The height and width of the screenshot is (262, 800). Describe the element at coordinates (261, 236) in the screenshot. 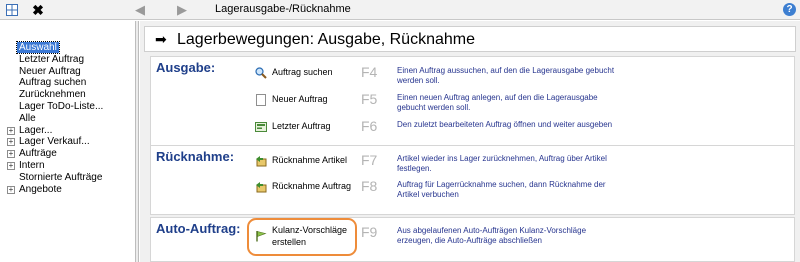

I see `flag-icon` at that location.